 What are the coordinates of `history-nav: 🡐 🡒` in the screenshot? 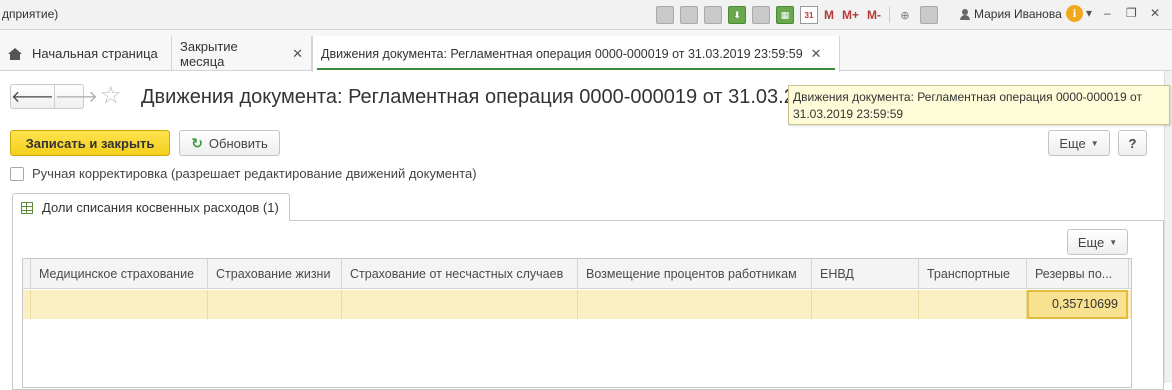 It's located at (54, 96).